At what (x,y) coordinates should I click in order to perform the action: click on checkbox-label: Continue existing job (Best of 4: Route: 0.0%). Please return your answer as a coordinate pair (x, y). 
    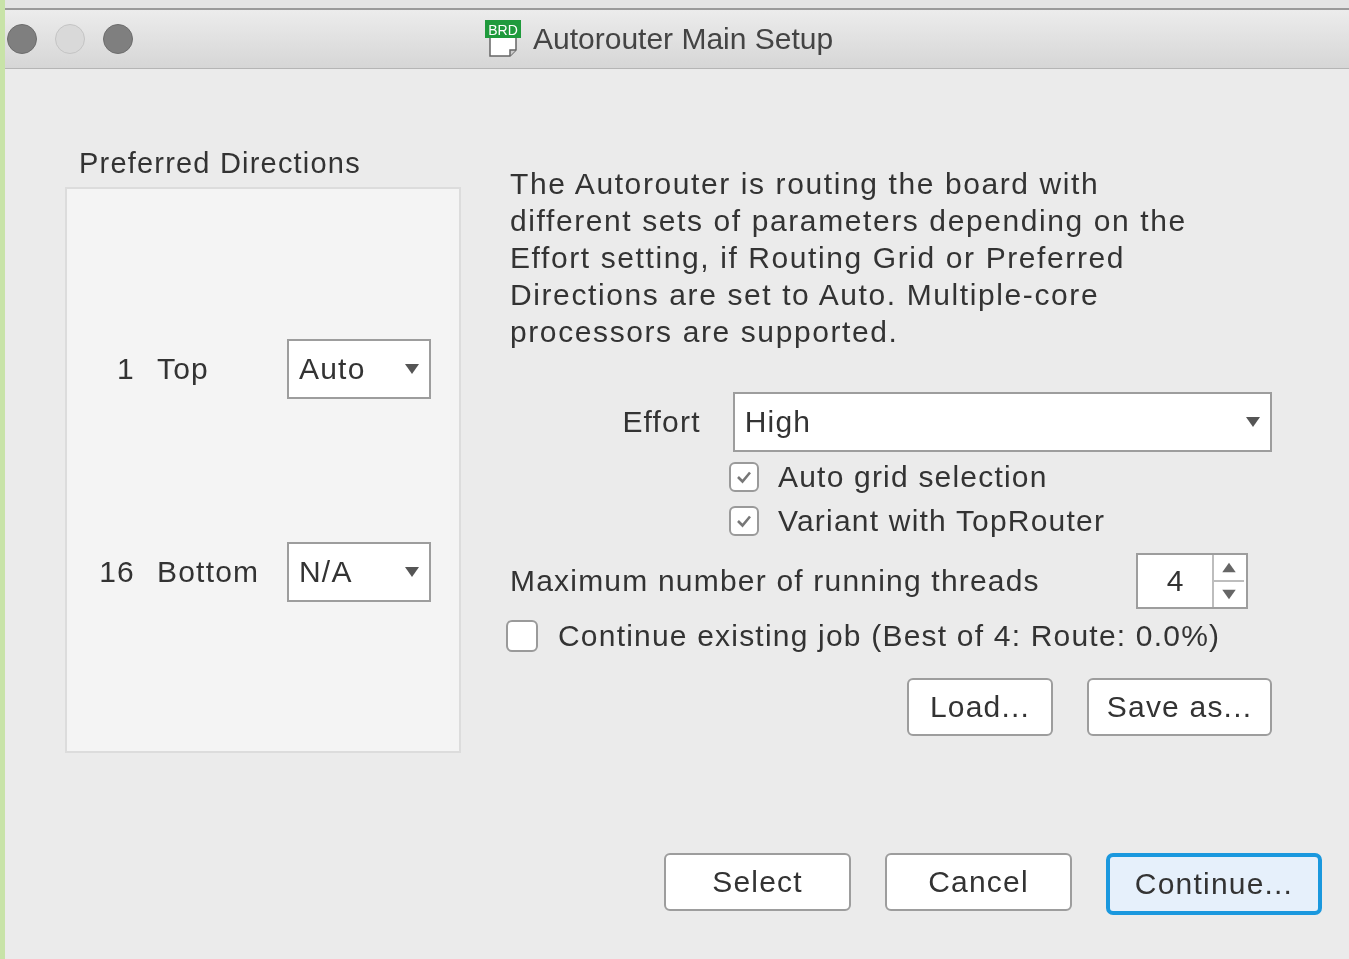
    Looking at the image, I should click on (889, 636).